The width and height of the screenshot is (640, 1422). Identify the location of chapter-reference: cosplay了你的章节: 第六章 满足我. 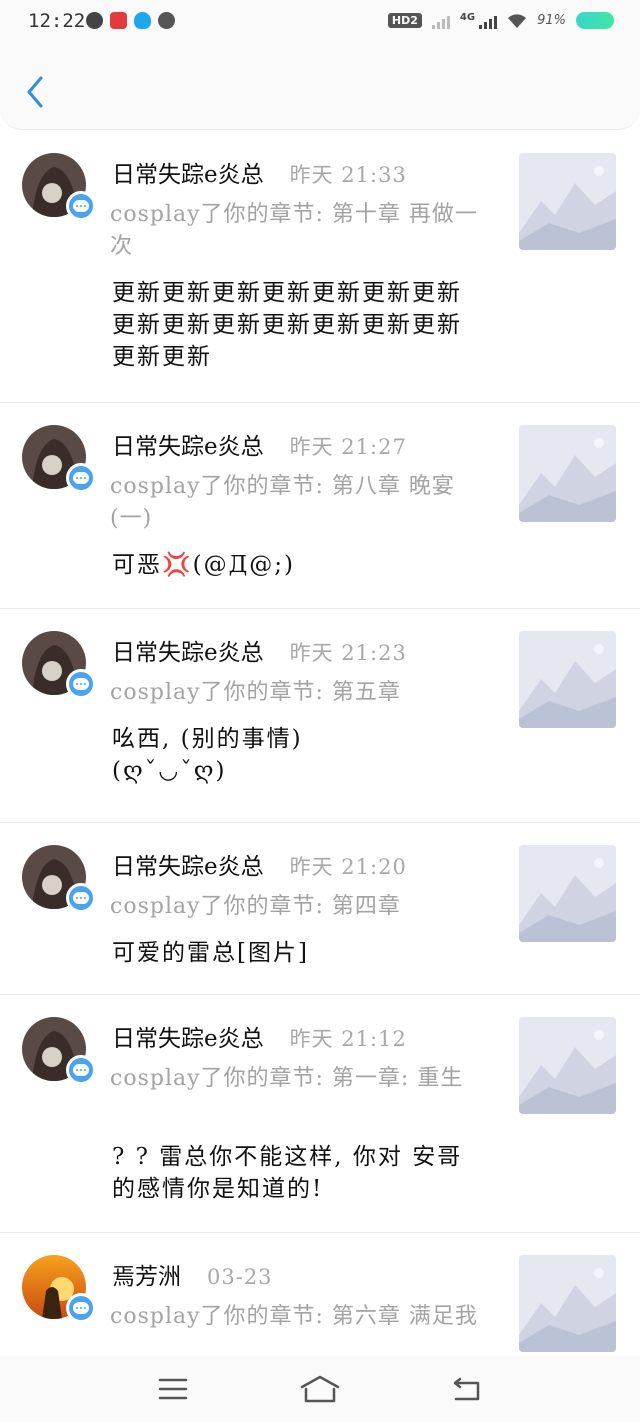
(294, 1316).